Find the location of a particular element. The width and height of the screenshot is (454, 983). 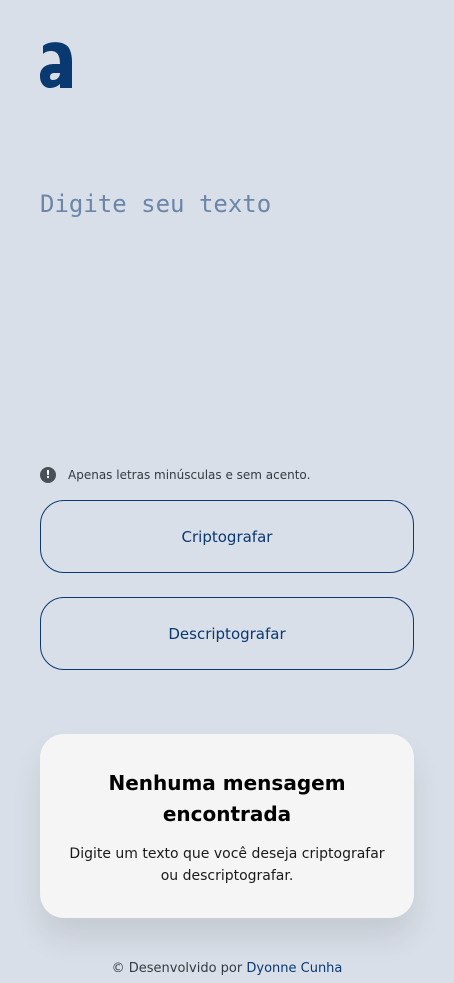

footer: © Desenvolvido por Dyonne Cunha is located at coordinates (227, 969).